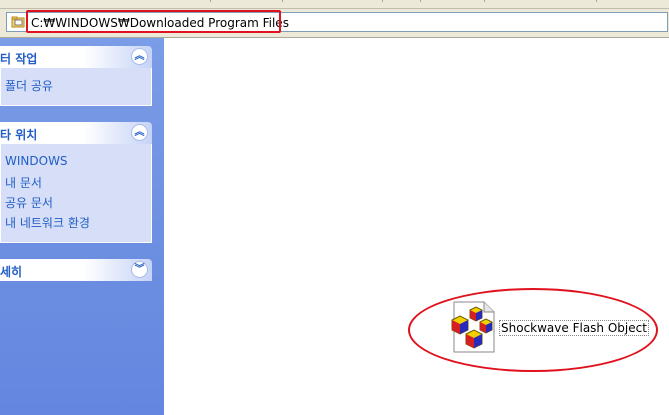 This screenshot has height=415, width=669. What do you see at coordinates (47, 222) in the screenshot?
I see `link-network-places: 내 네트워크 환경` at bounding box center [47, 222].